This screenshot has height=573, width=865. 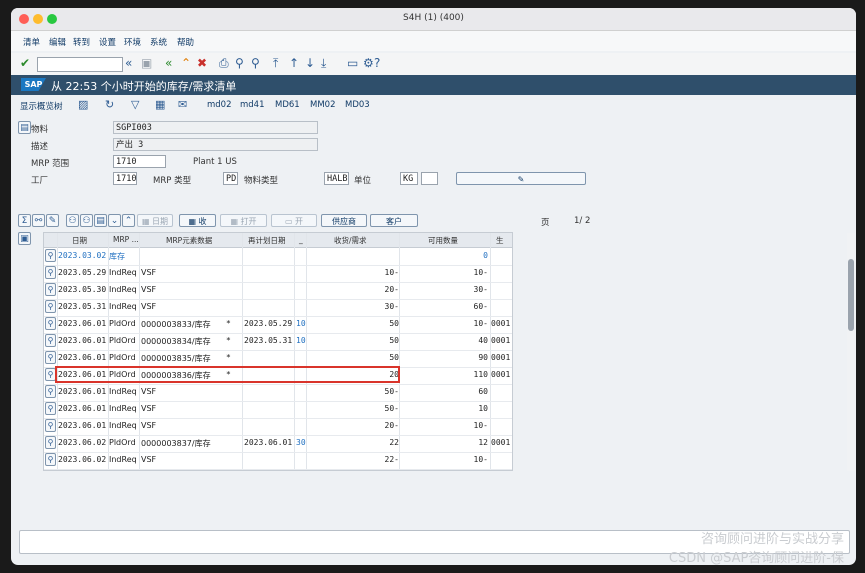 I want to click on menu-settings: 设置, so click(x=107, y=42).